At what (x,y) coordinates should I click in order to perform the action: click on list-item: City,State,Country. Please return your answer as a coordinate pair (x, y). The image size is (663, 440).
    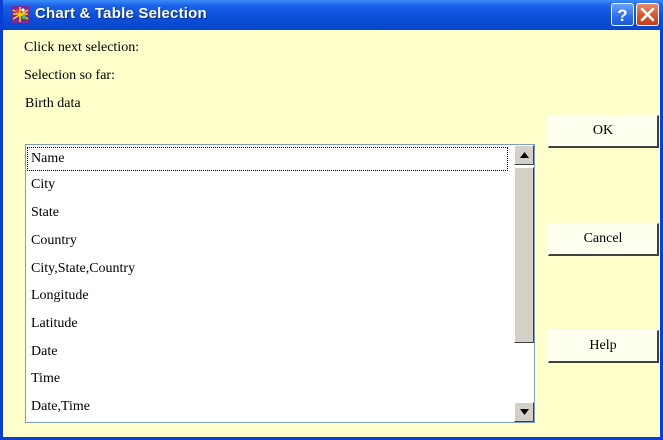
    Looking at the image, I should click on (83, 269).